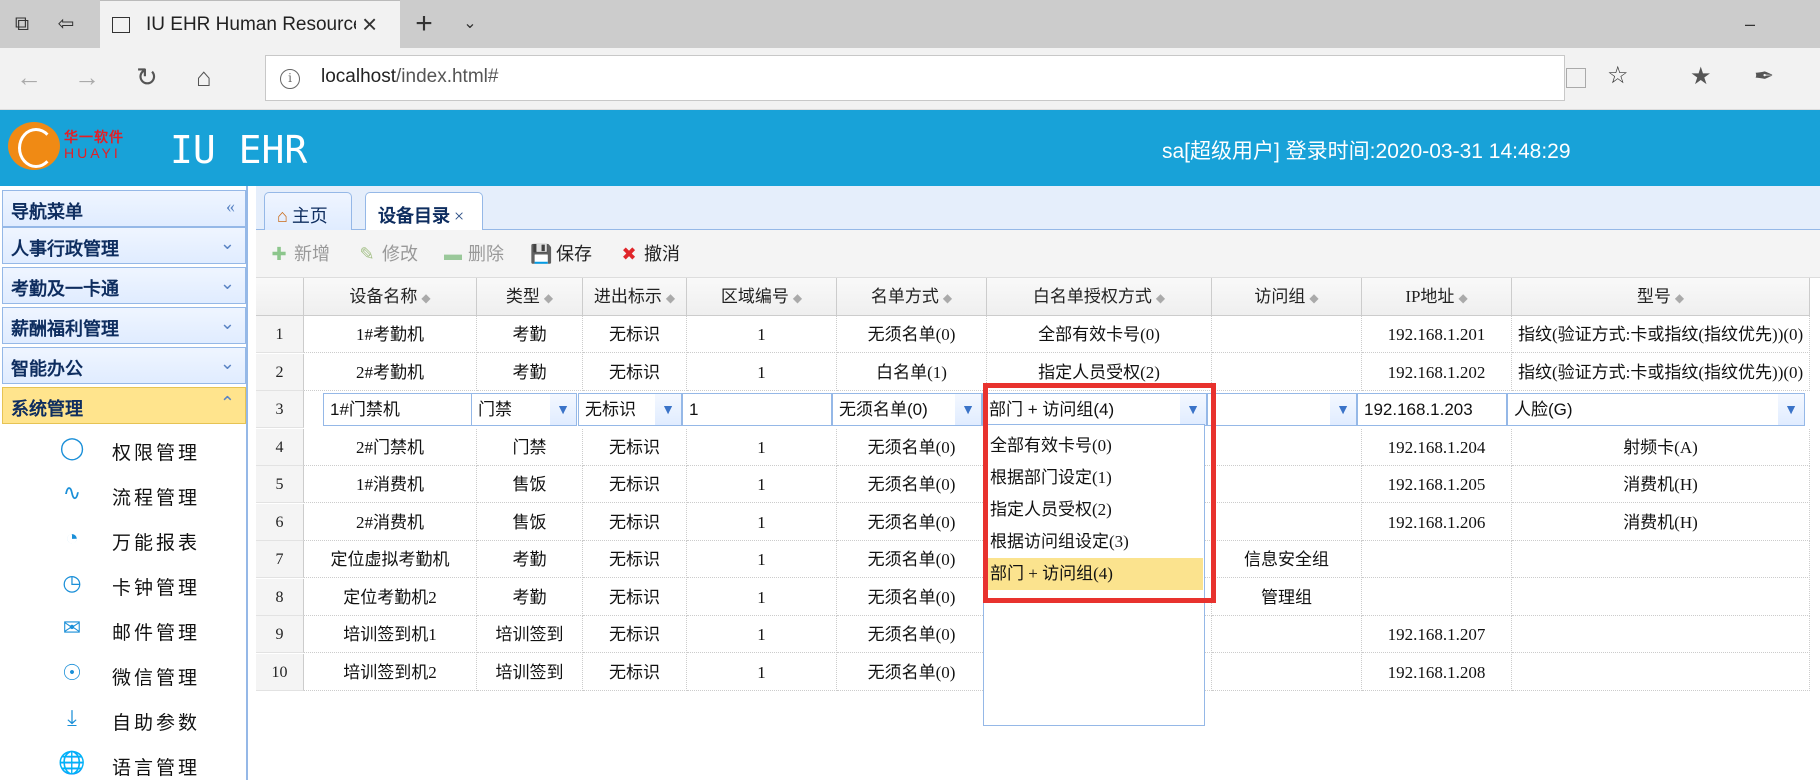  I want to click on table-cell: 2#考勤机, so click(390, 372).